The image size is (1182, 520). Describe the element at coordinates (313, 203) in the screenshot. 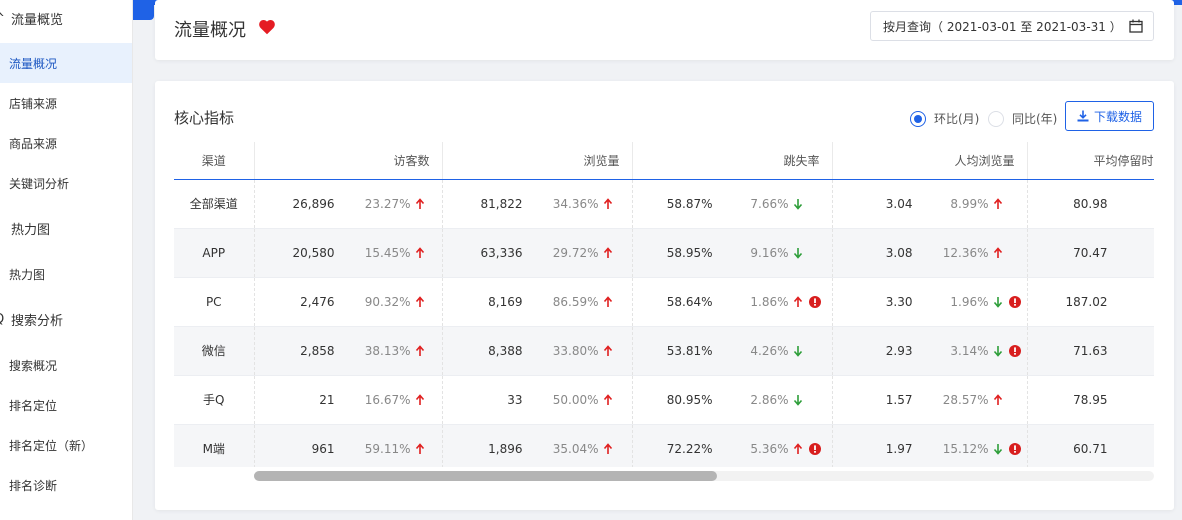

I see `metric-value: 26,896` at that location.